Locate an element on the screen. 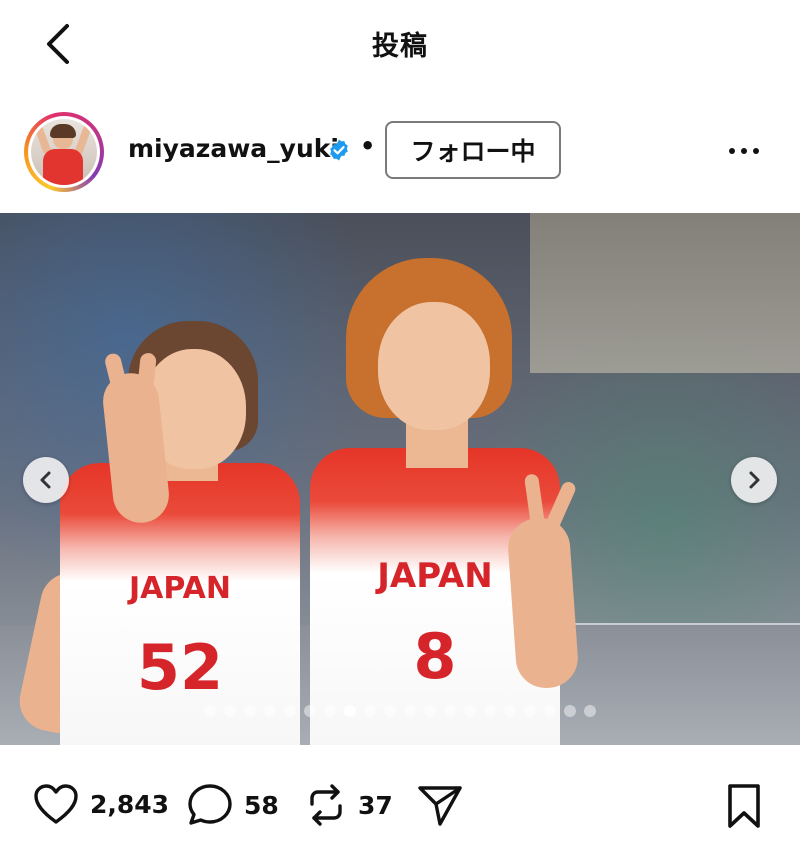 The width and height of the screenshot is (800, 848). share-button is located at coordinates (440, 805).